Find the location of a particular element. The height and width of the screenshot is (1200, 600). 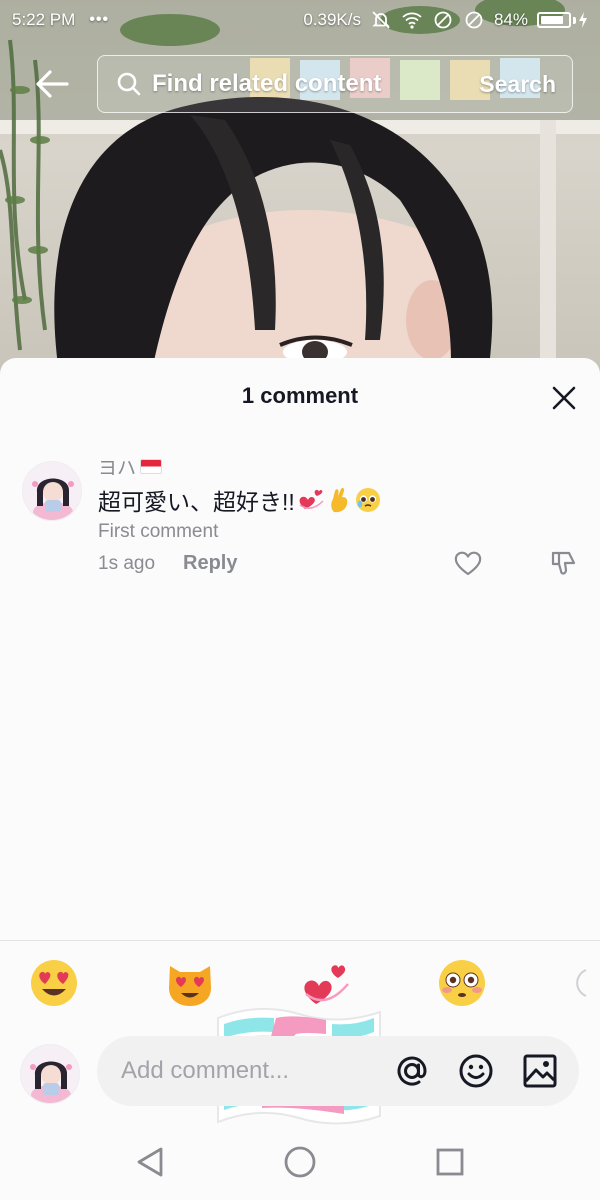

network-speed: 0.39K/s is located at coordinates (332, 19).